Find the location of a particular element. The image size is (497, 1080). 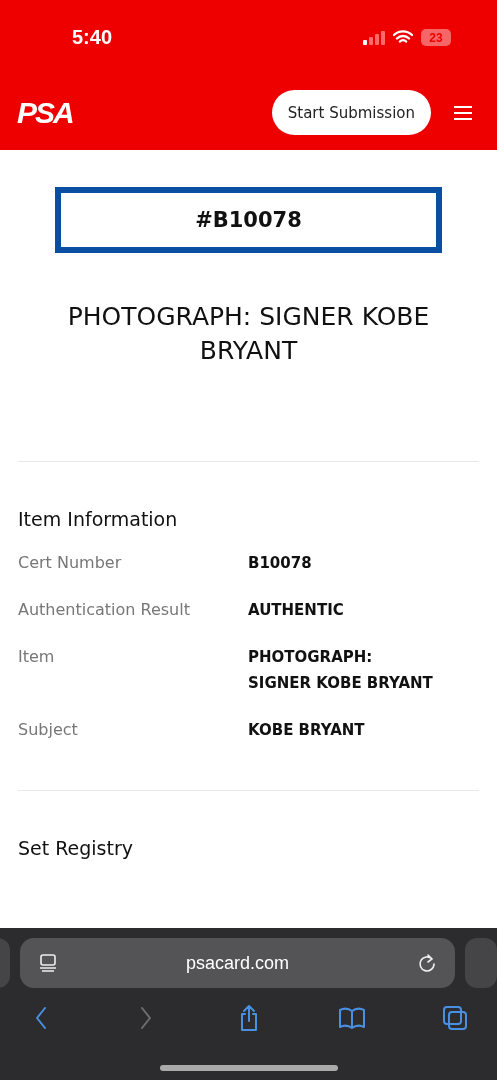

signal-icon is located at coordinates (374, 37).